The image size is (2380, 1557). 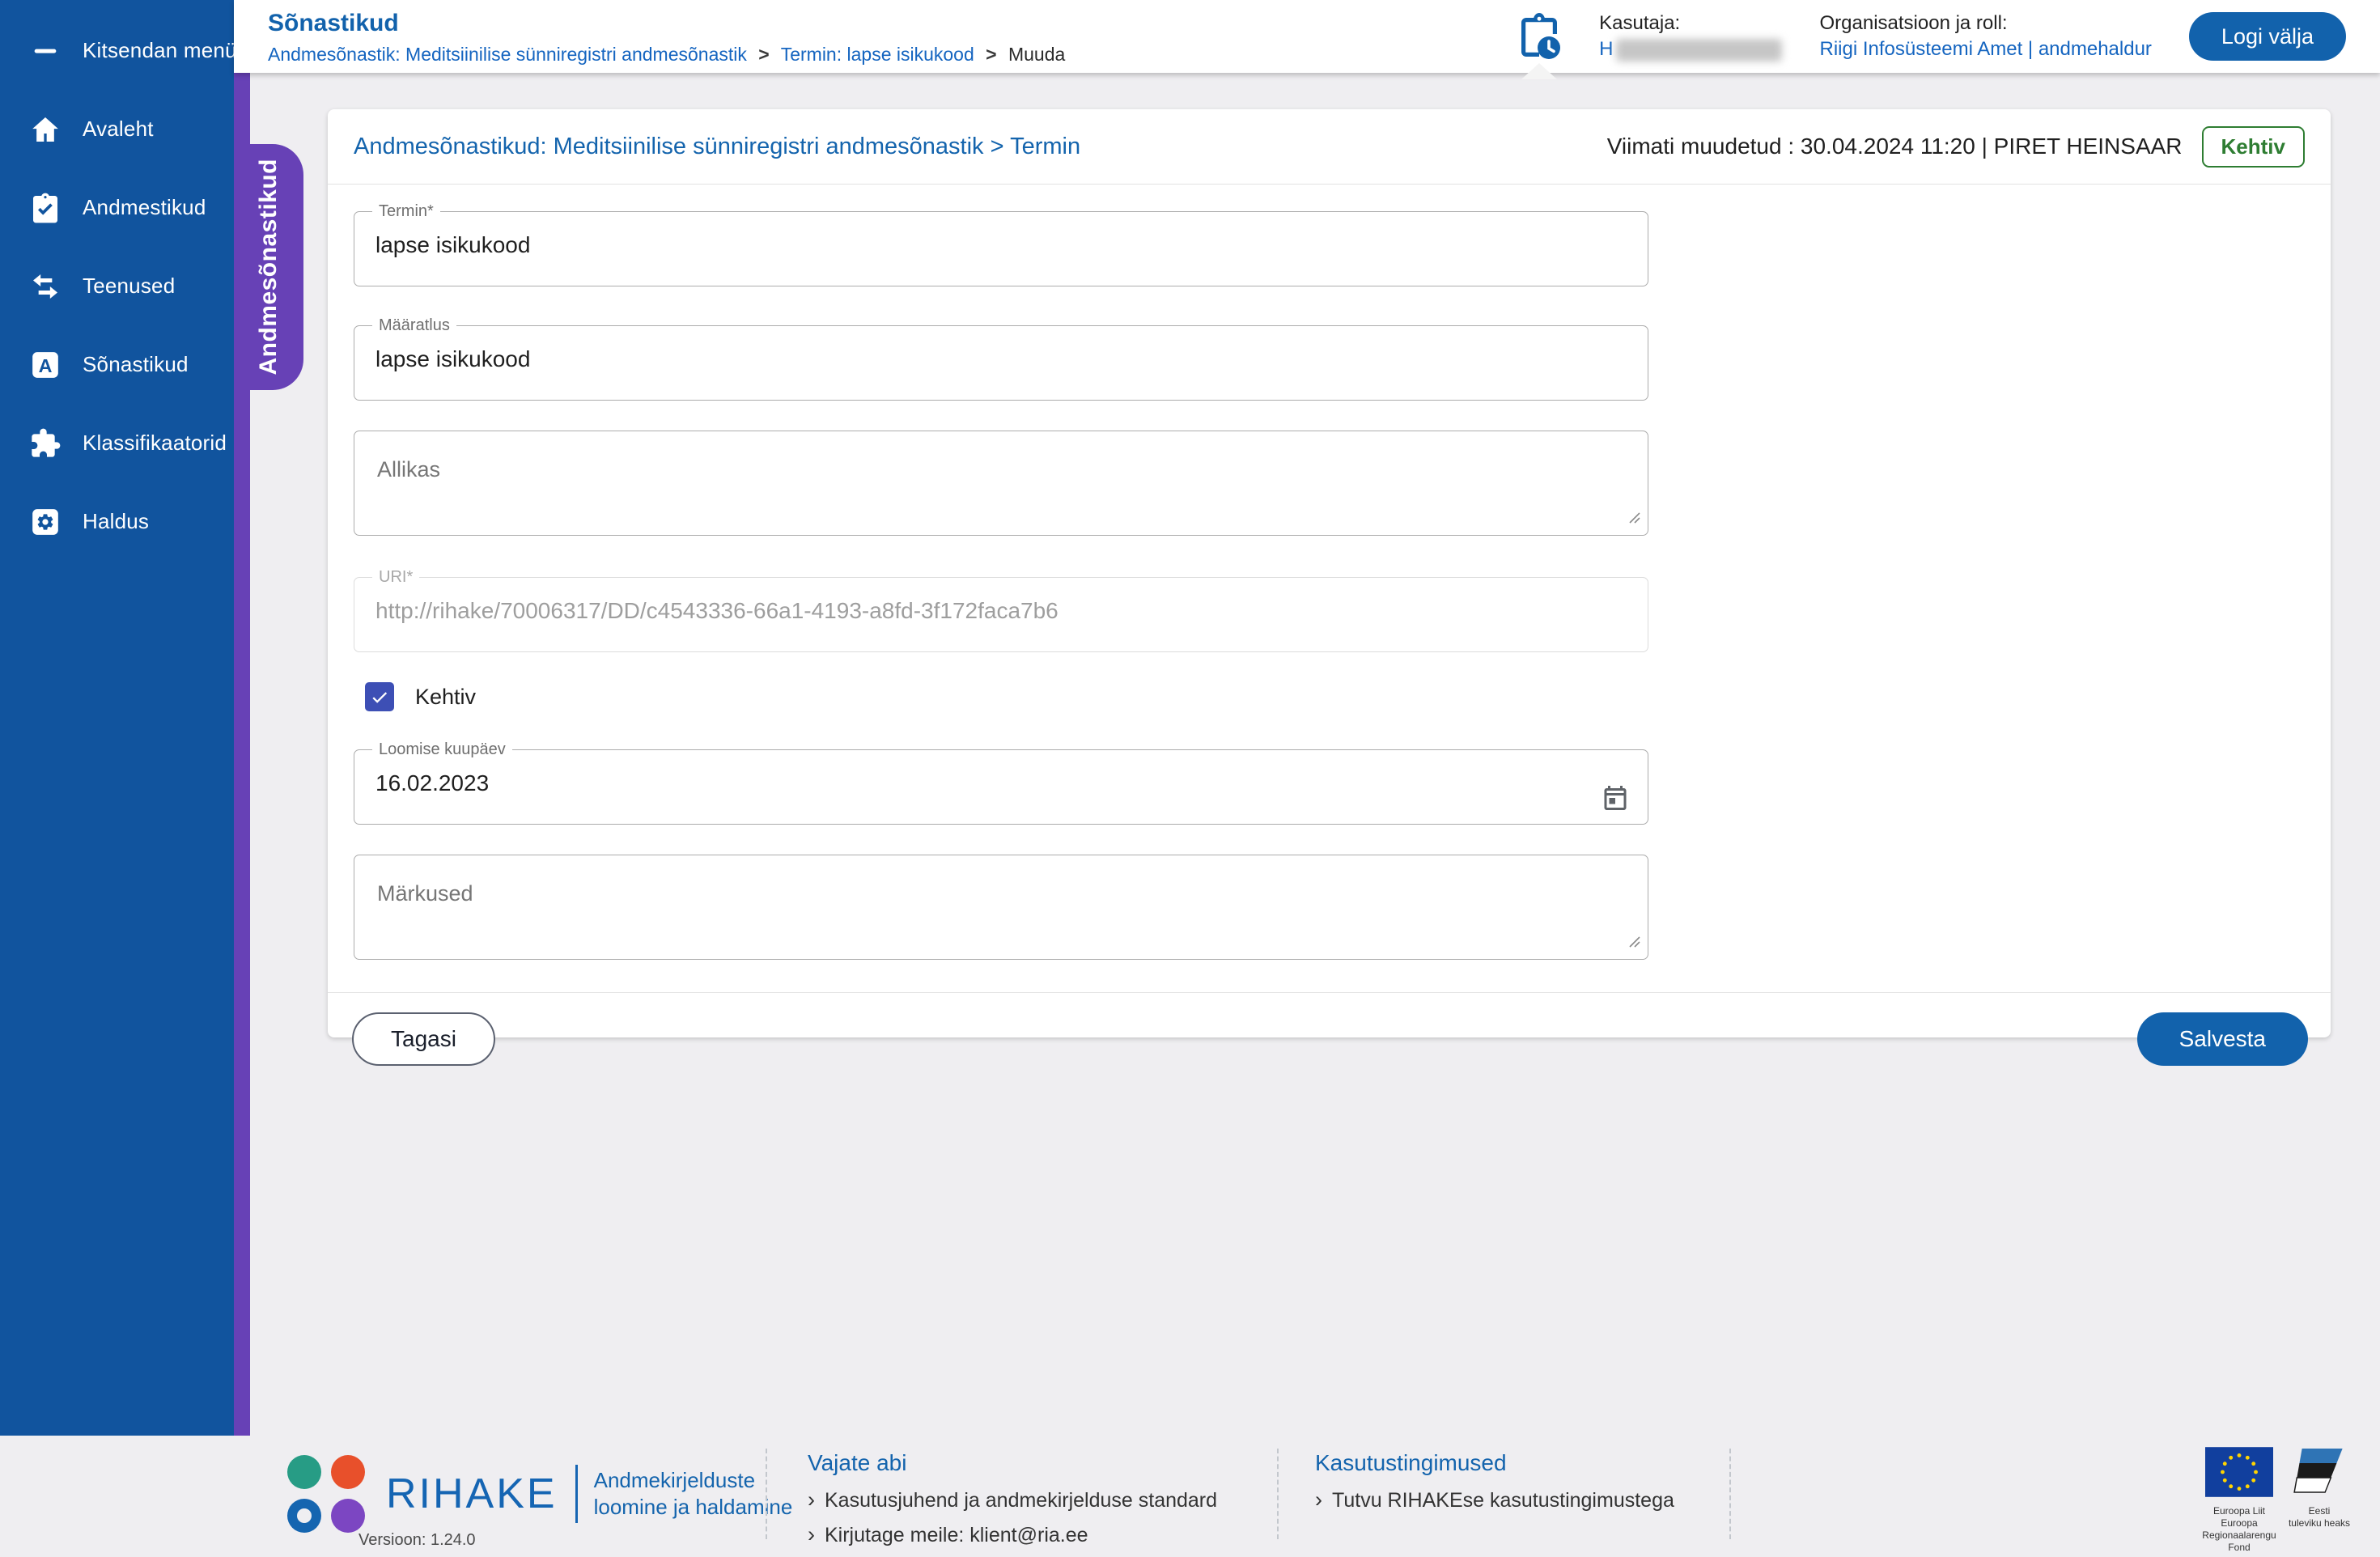 I want to click on markused-field, so click(x=1001, y=907).